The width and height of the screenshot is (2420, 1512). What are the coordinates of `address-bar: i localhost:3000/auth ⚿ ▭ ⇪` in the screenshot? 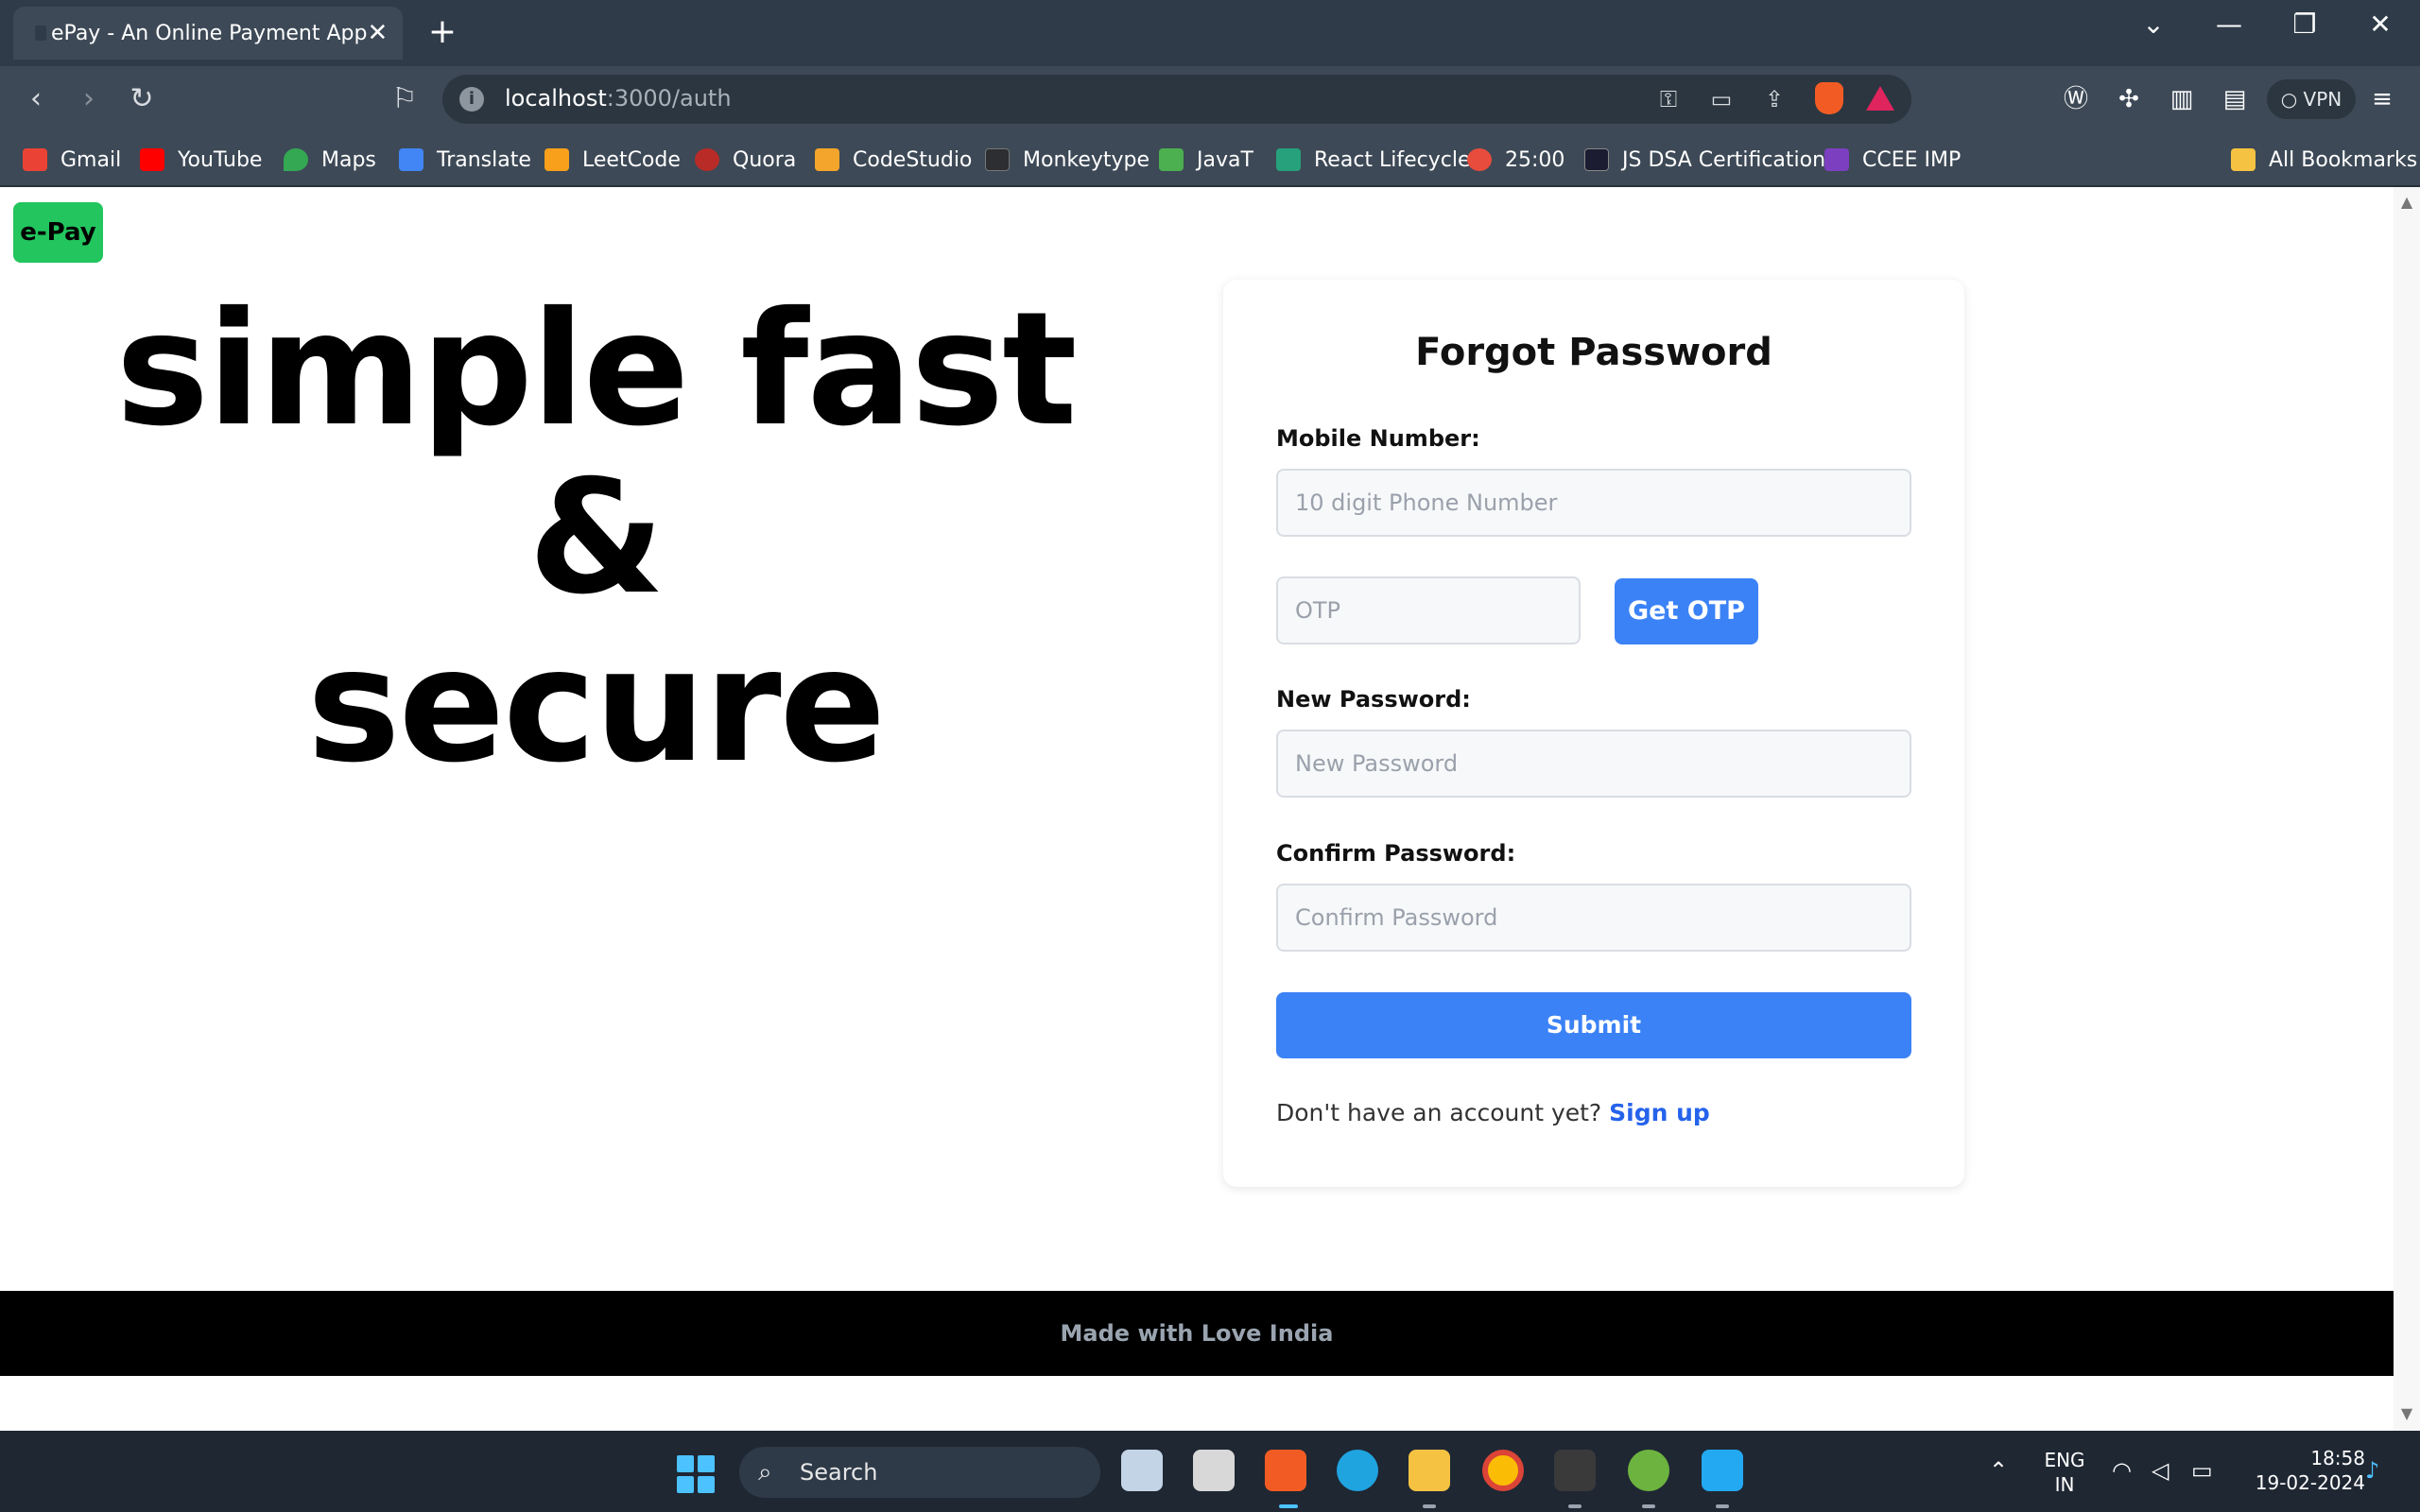 It's located at (1176, 99).